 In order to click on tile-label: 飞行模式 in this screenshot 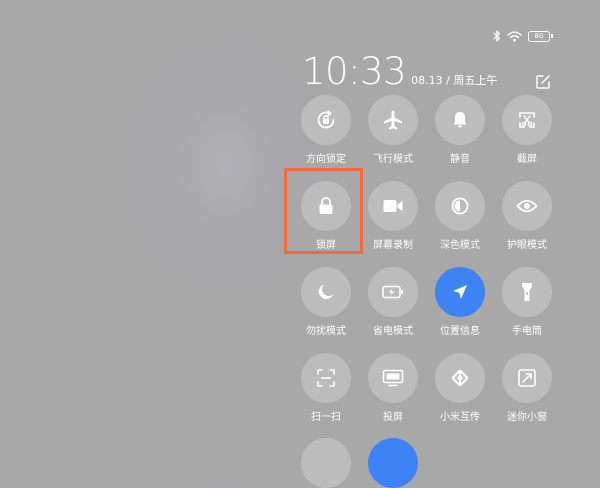, I will do `click(393, 159)`.